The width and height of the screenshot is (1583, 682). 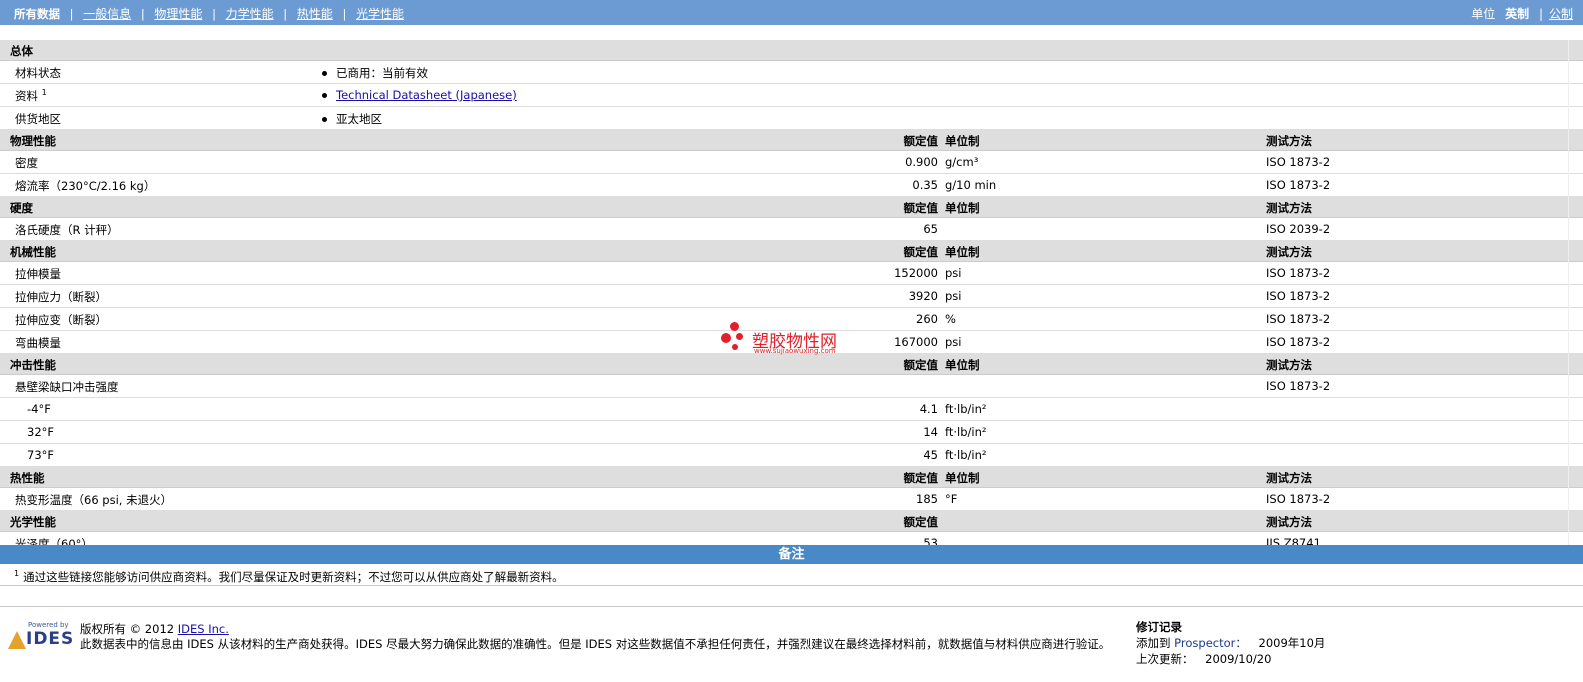 What do you see at coordinates (21, 208) in the screenshot?
I see `section-title: 硬度` at bounding box center [21, 208].